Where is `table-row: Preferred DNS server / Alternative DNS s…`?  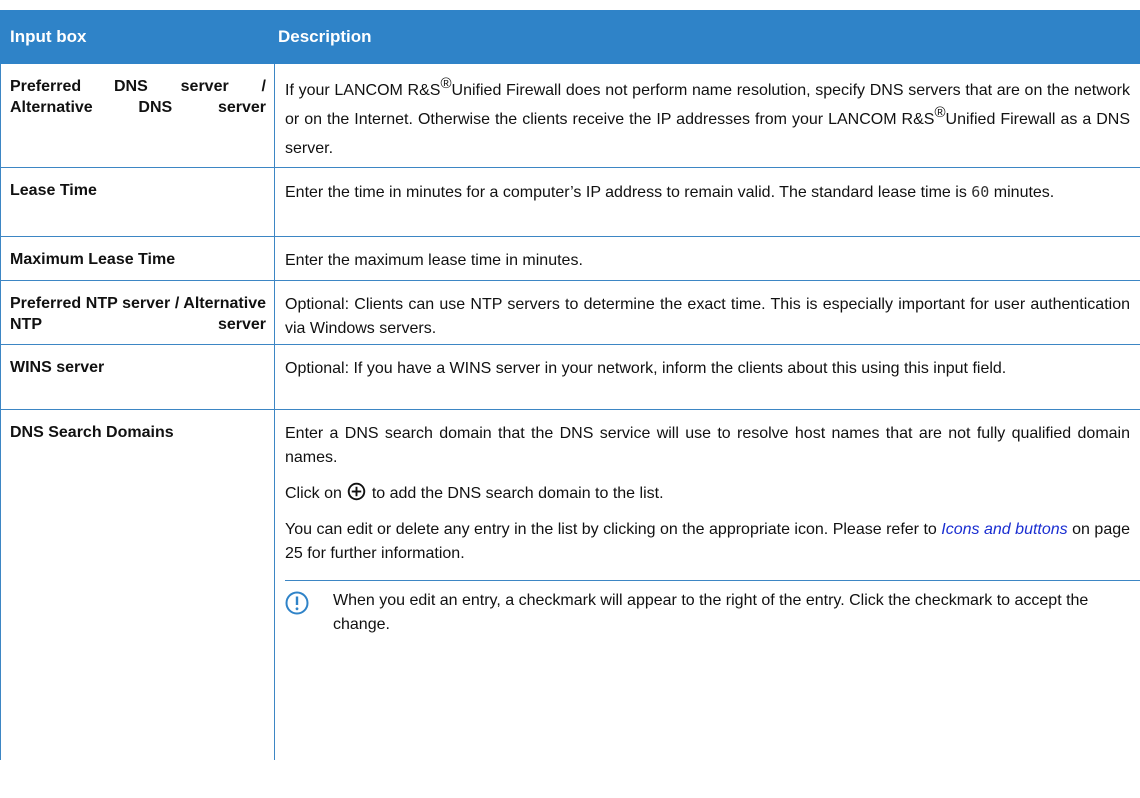
table-row: Preferred DNS server / Alternative DNS s… is located at coordinates (570, 116).